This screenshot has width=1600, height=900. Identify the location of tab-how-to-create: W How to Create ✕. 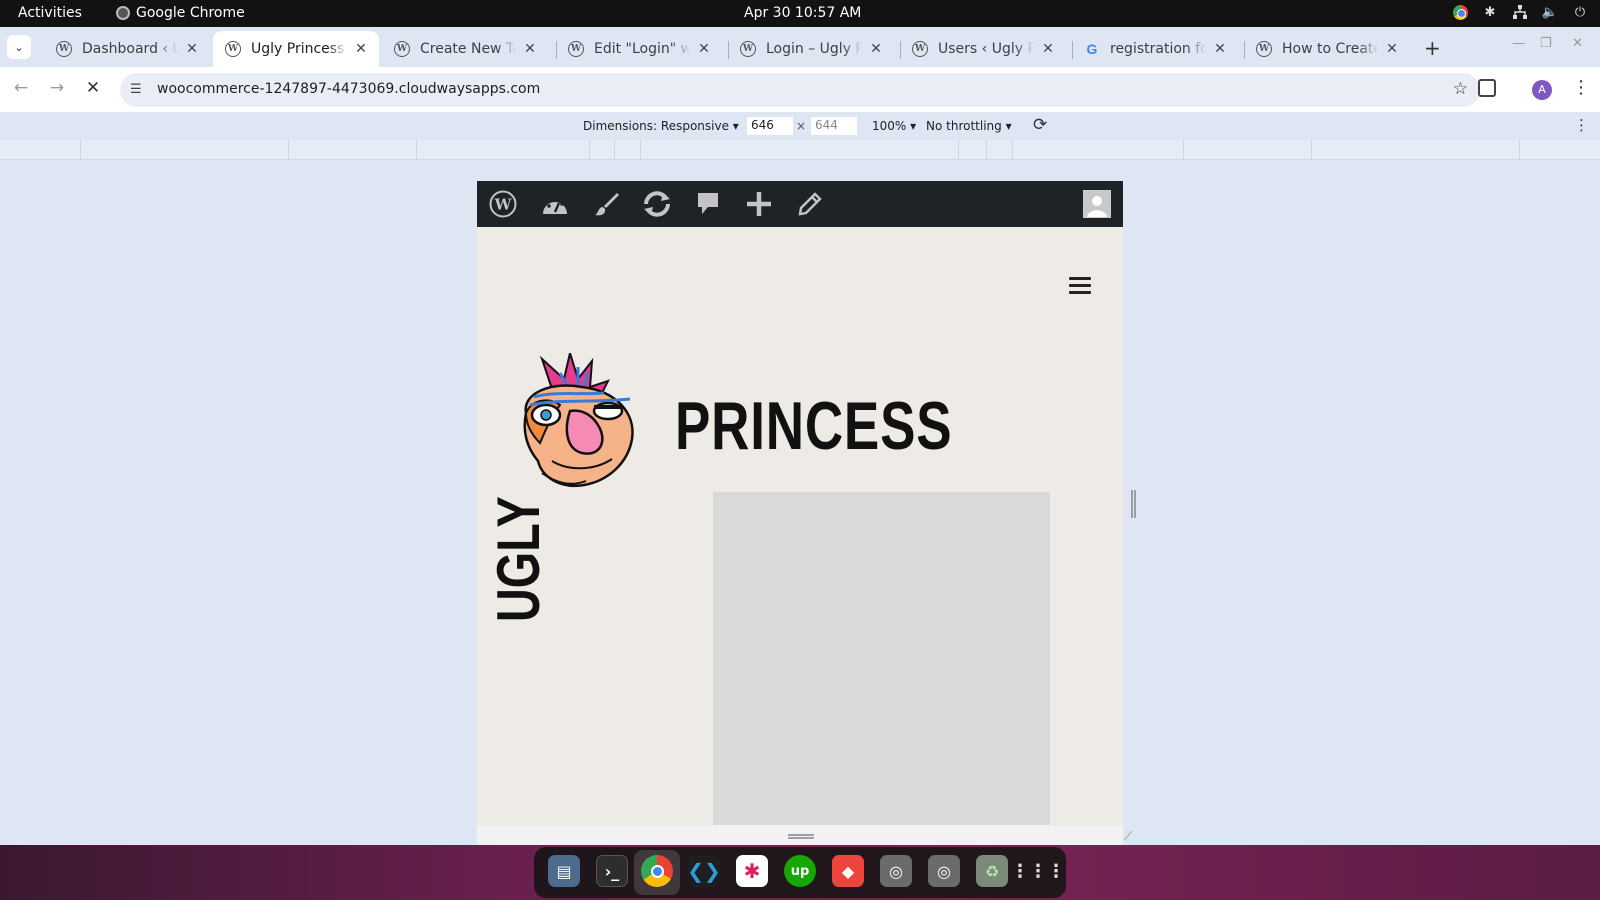
(1327, 49).